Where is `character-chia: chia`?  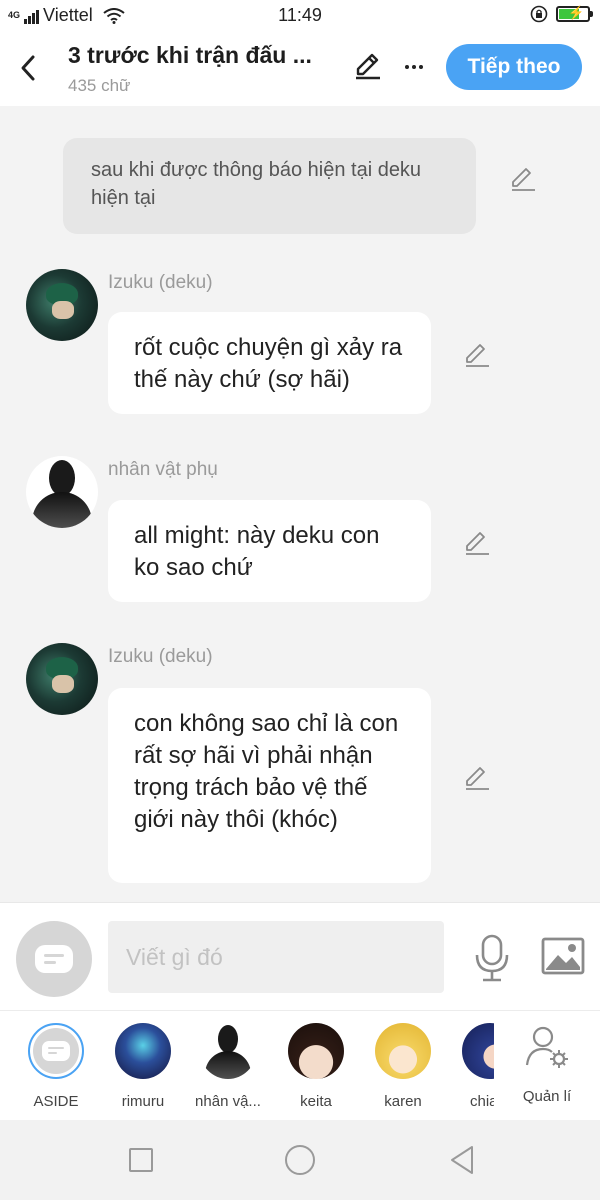
character-chia: chia is located at coordinates (471, 1066).